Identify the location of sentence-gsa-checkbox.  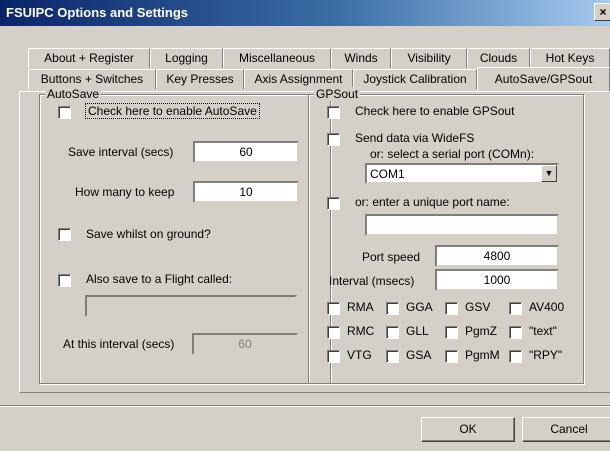
(392, 356).